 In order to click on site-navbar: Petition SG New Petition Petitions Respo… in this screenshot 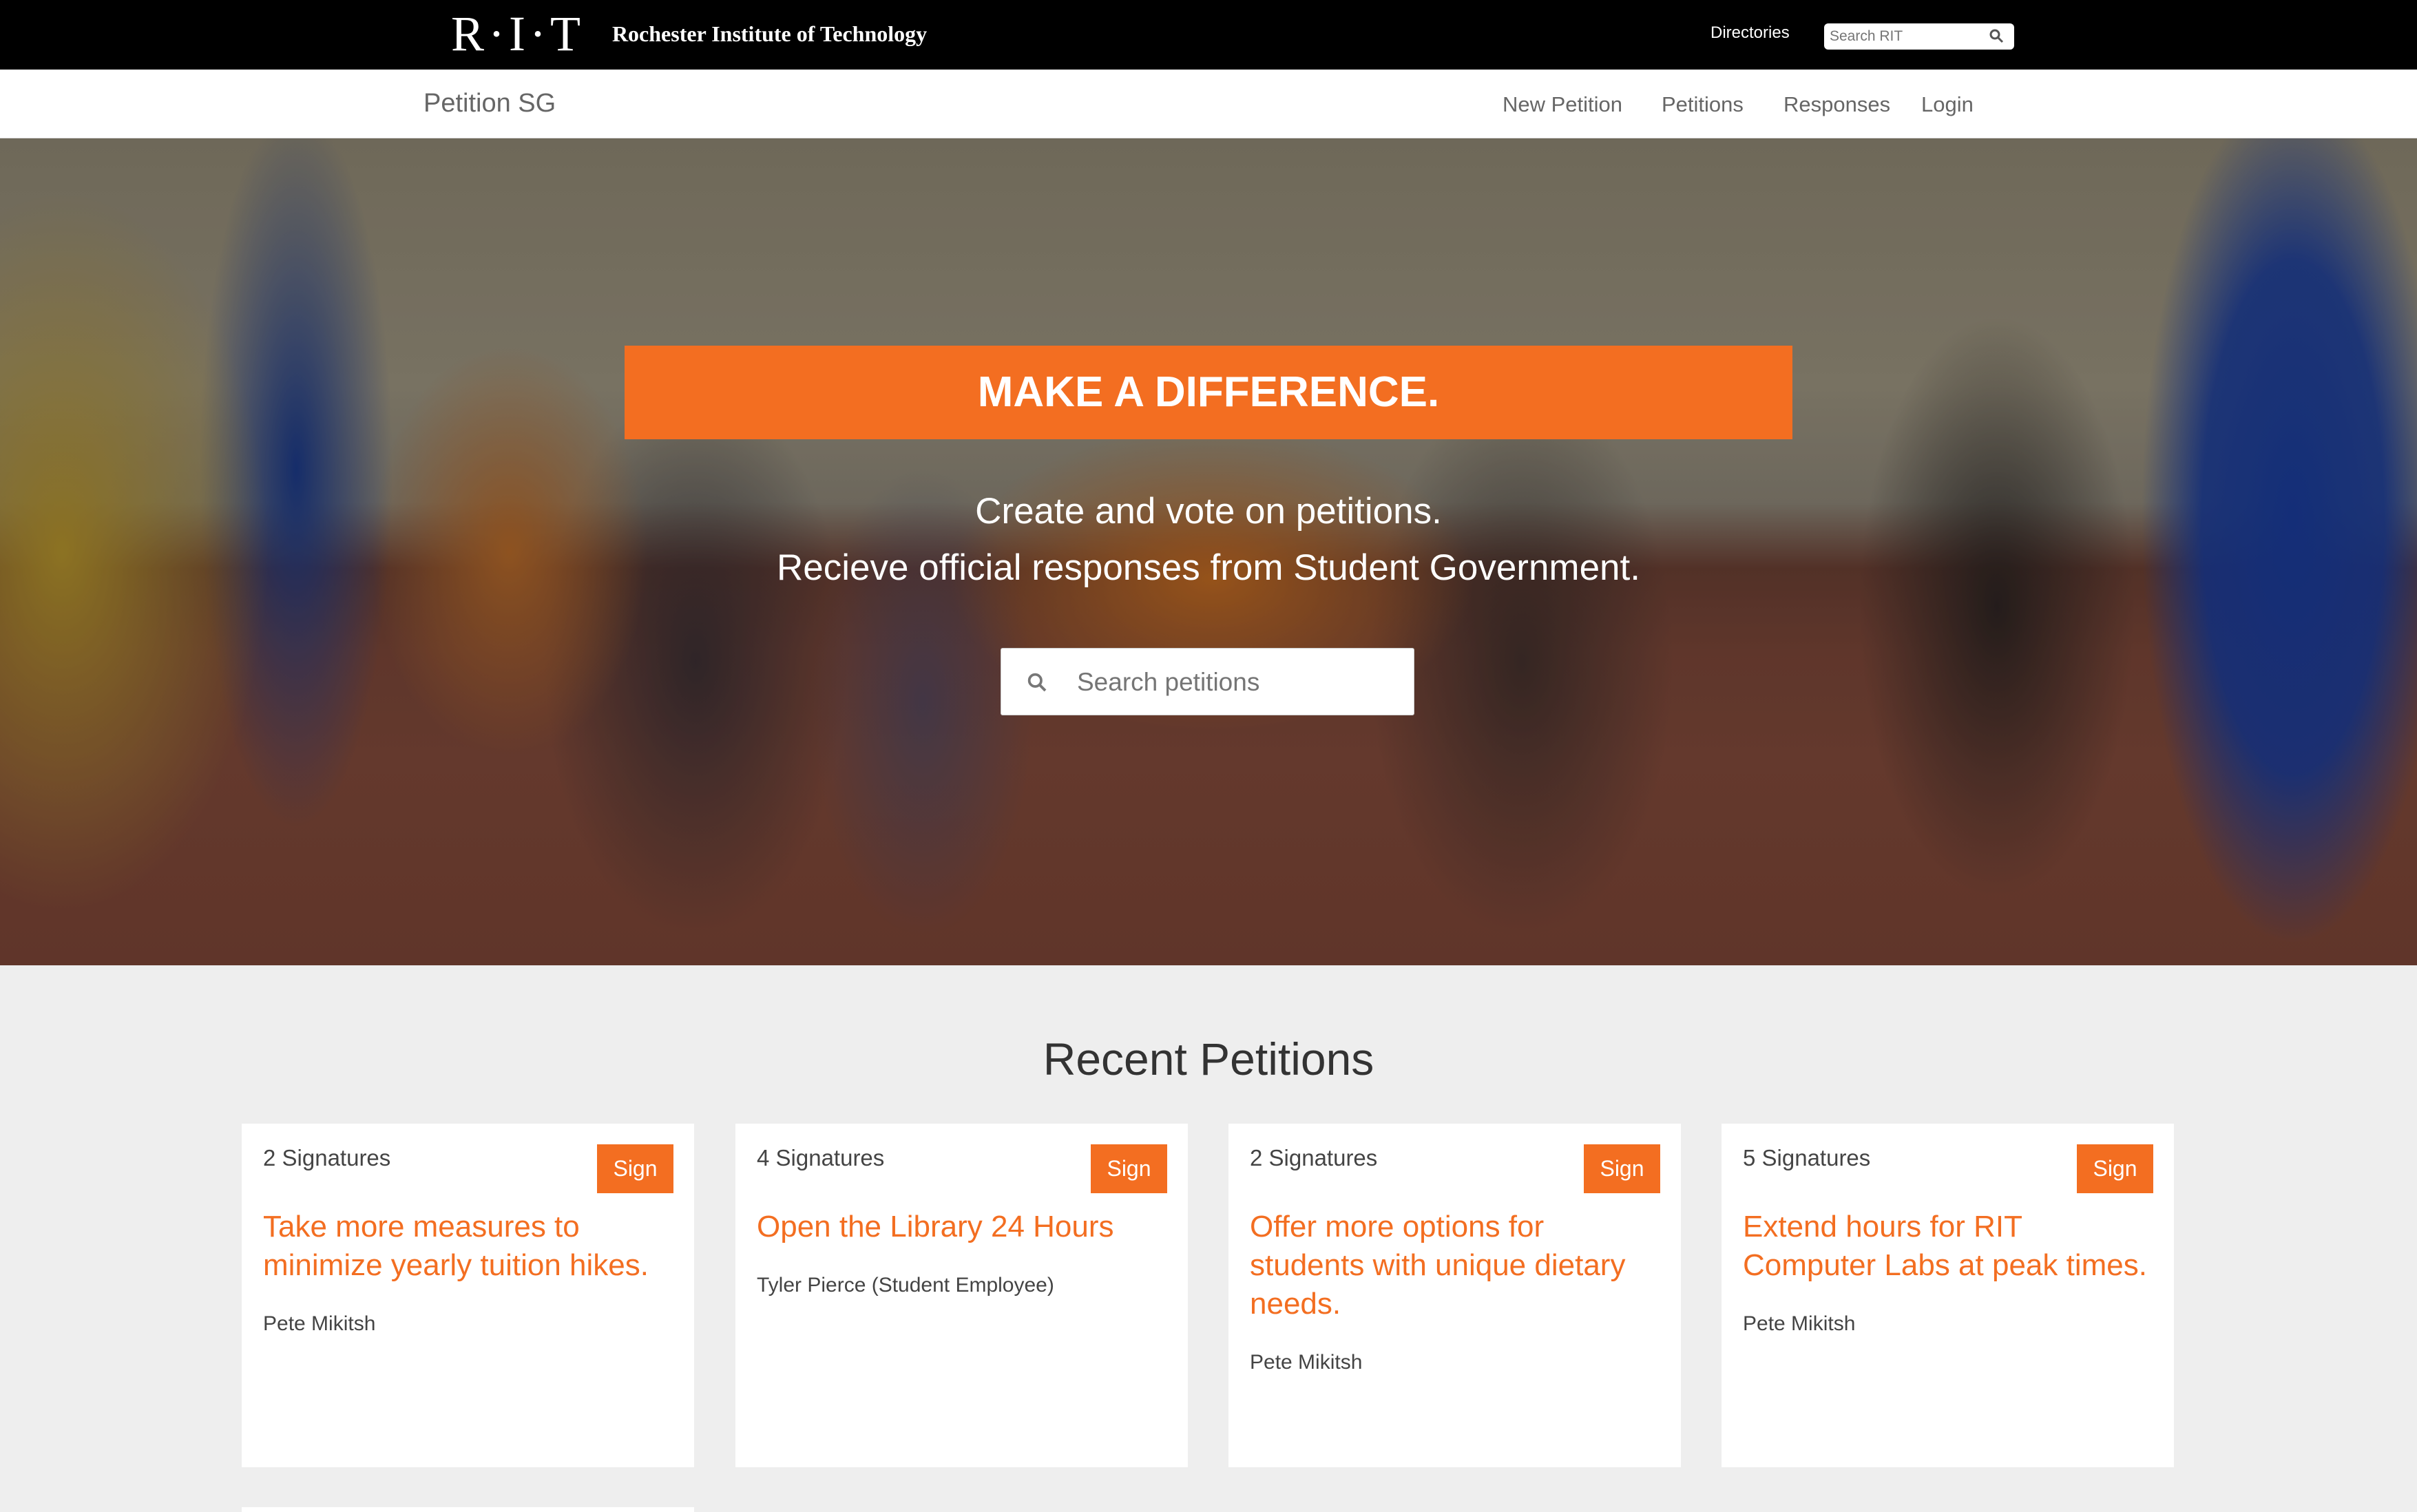, I will do `click(1208, 104)`.